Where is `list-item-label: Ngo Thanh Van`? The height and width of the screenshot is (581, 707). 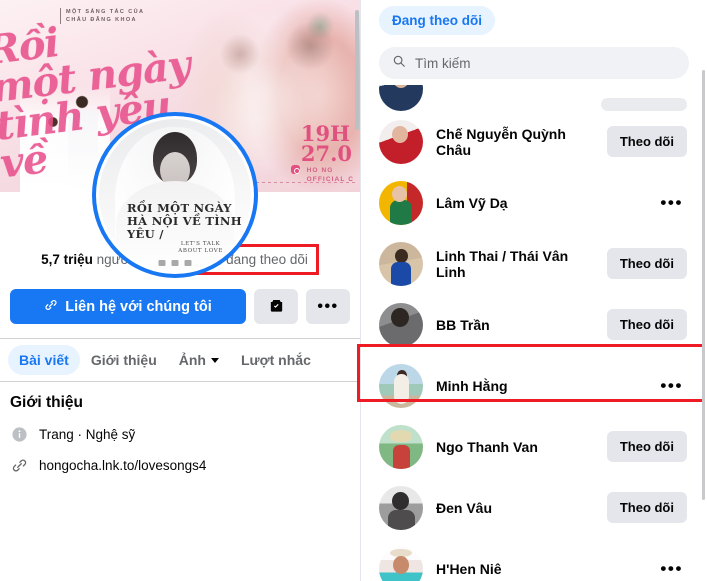
list-item-label: Ngo Thanh Van is located at coordinates (487, 446).